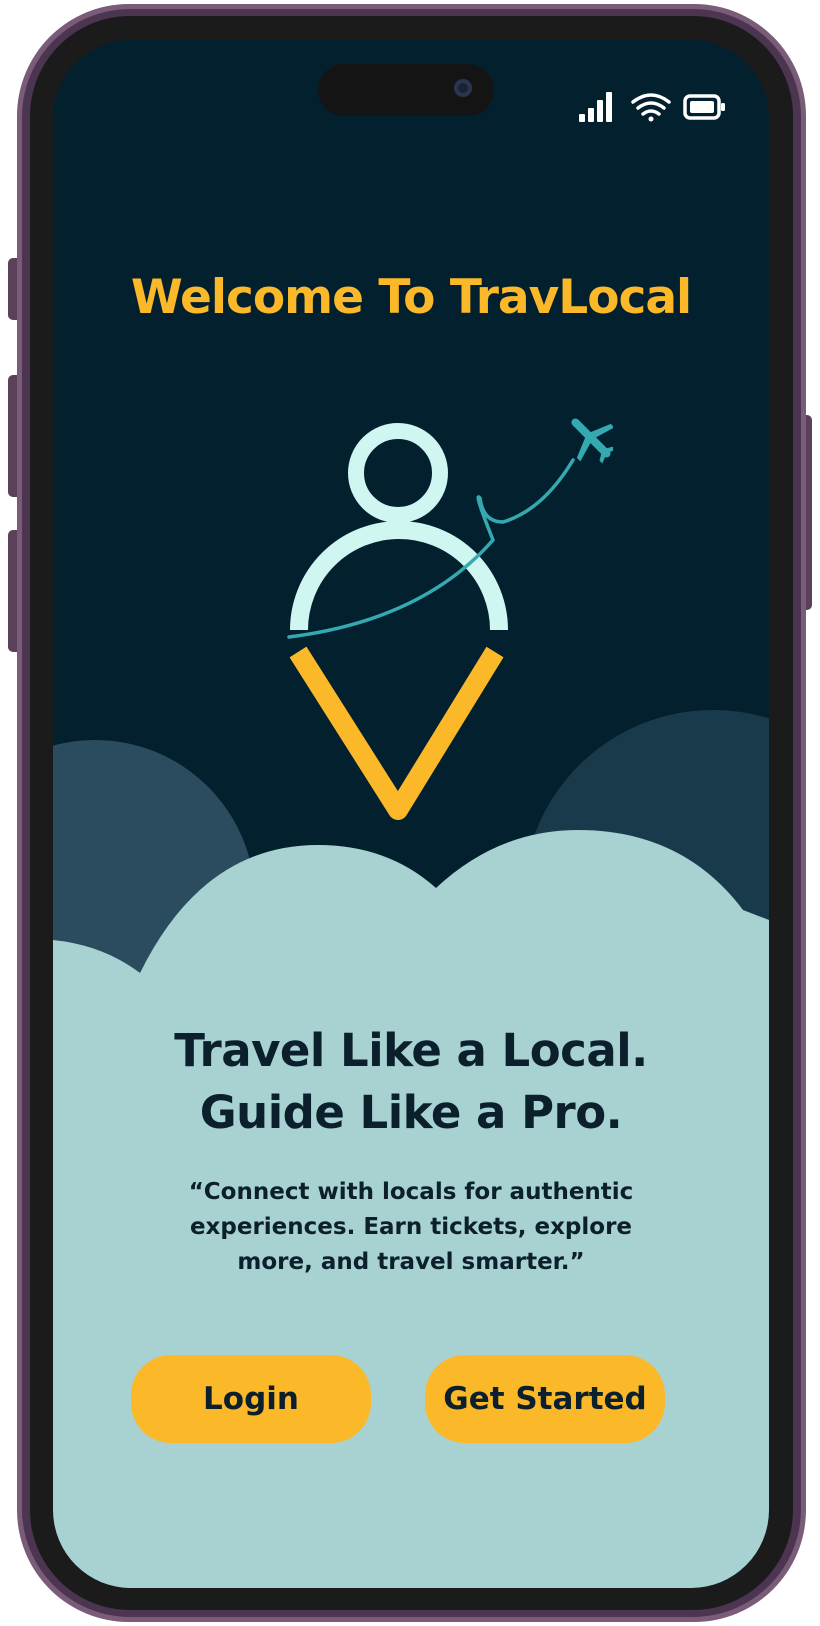 Image resolution: width=820 pixels, height=1626 pixels. I want to click on signal-icon, so click(595, 107).